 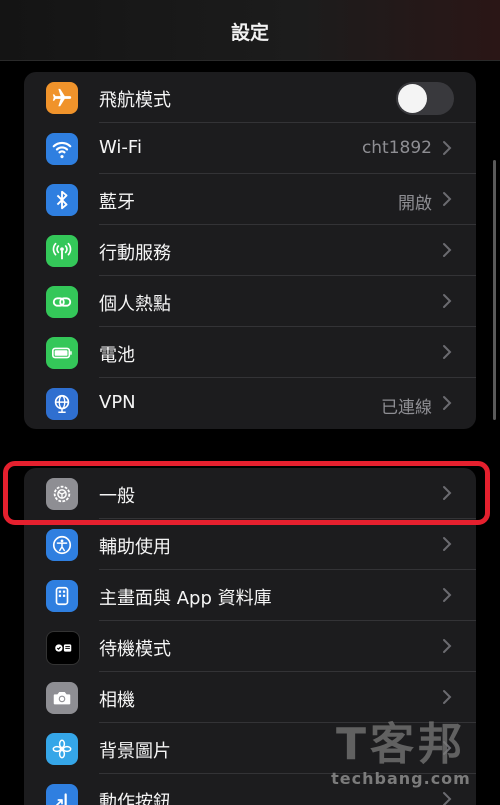 I want to click on watermark-url: techbang.com, so click(x=401, y=778).